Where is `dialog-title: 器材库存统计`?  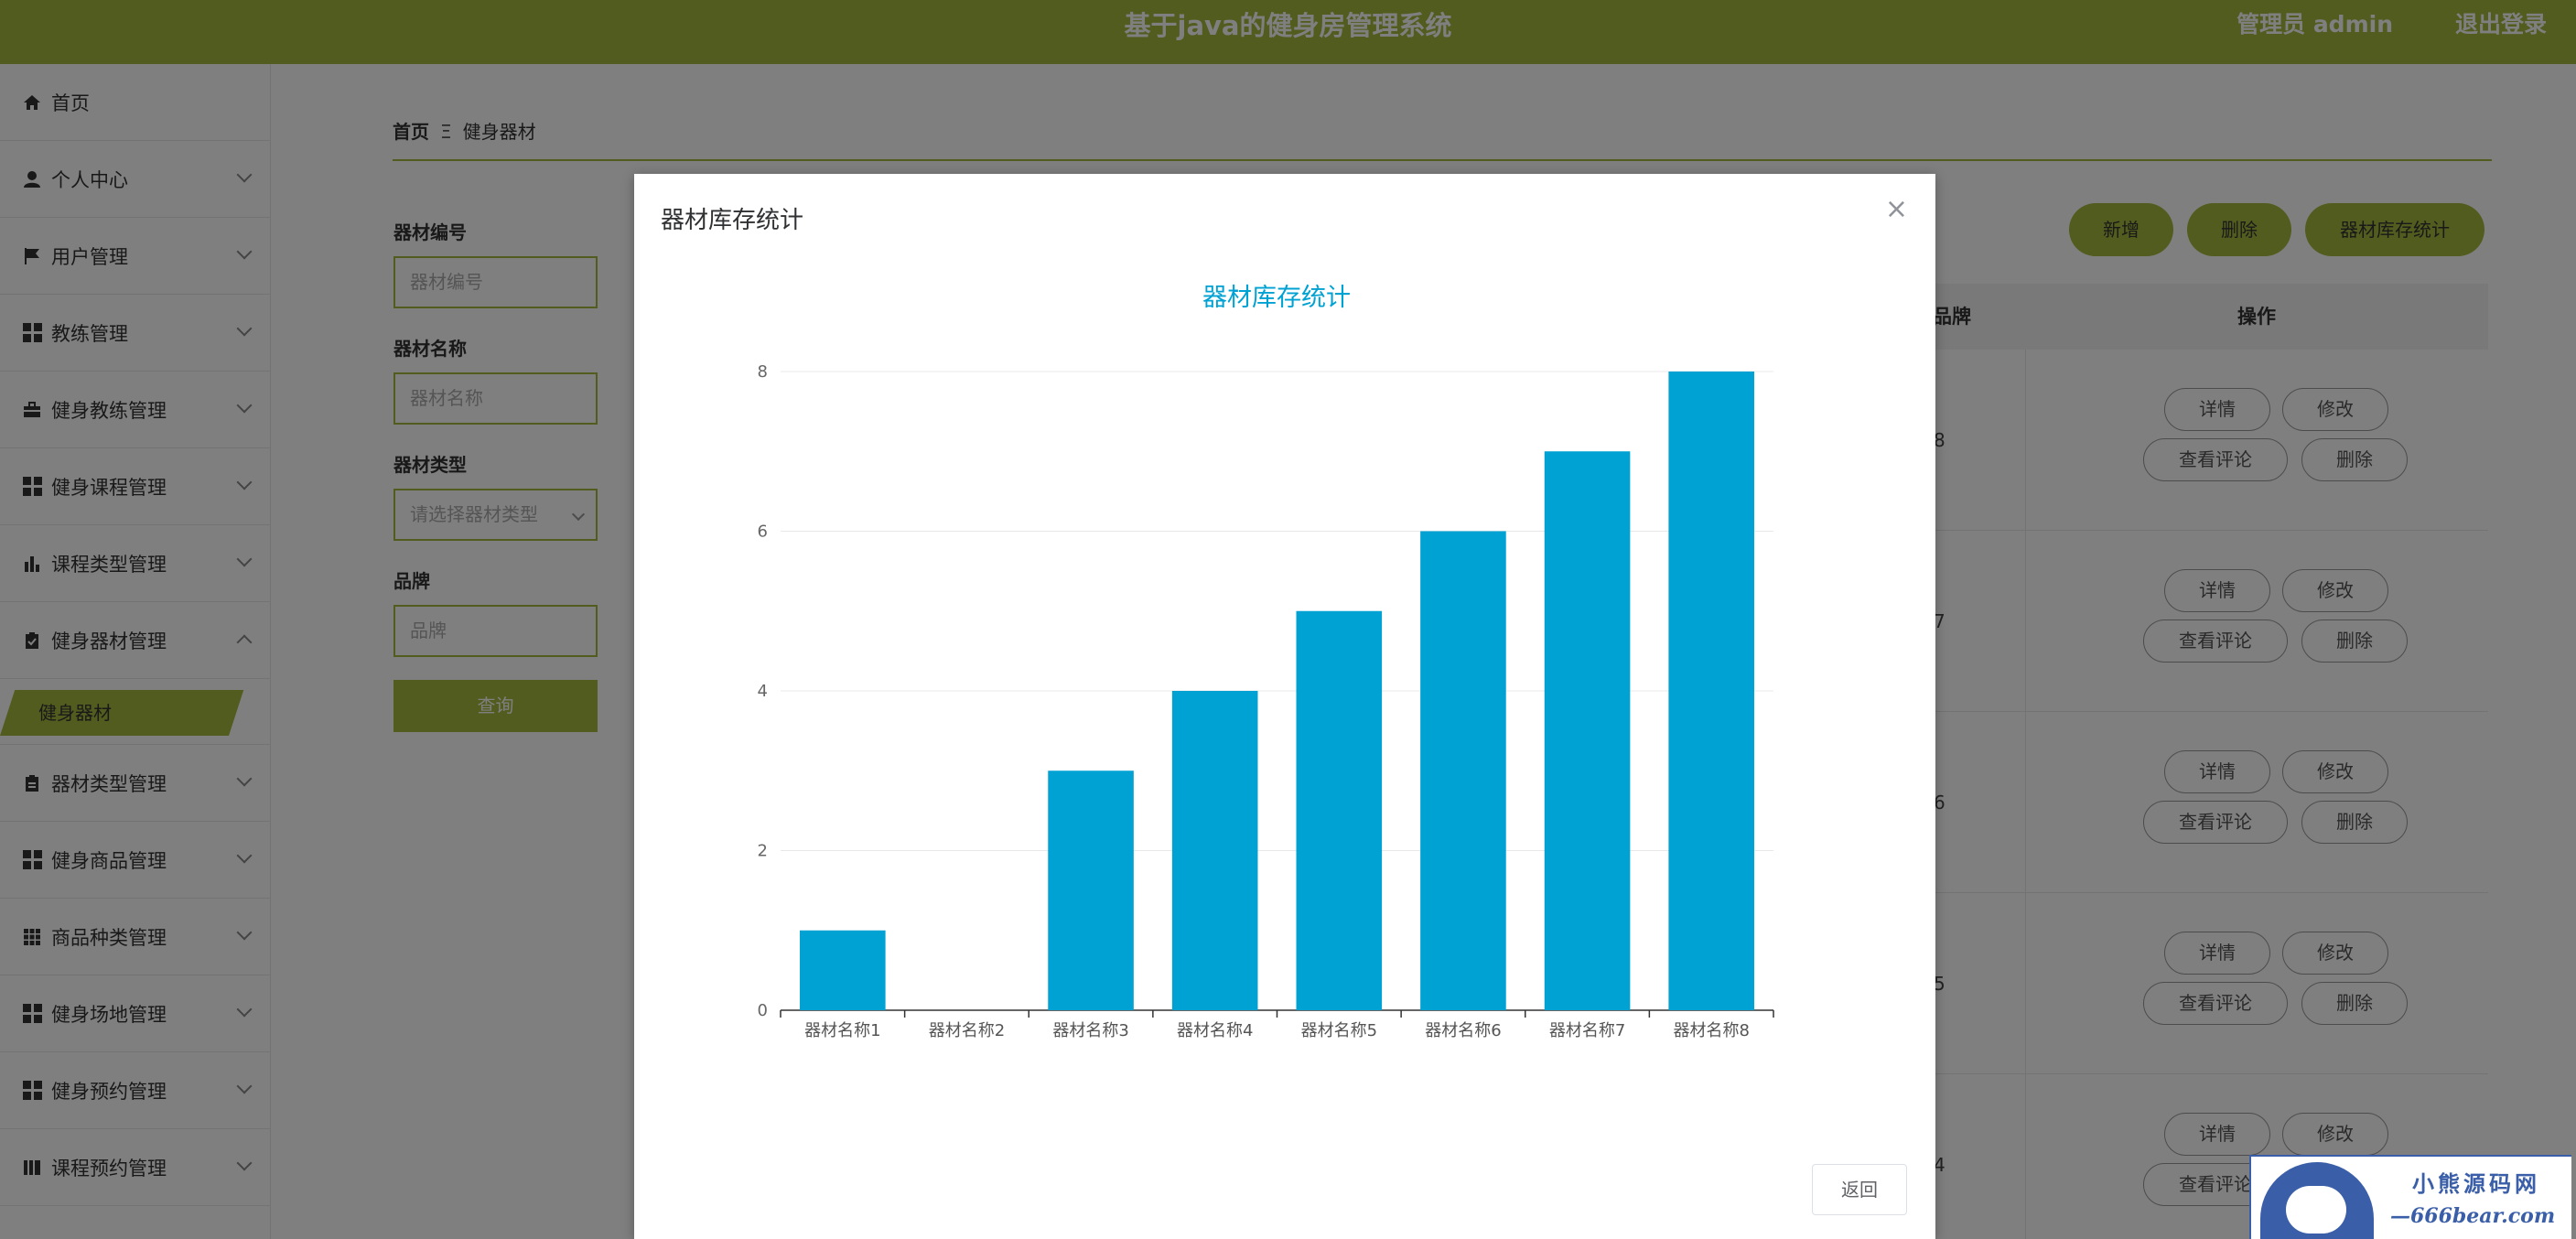 dialog-title: 器材库存统计 is located at coordinates (732, 221).